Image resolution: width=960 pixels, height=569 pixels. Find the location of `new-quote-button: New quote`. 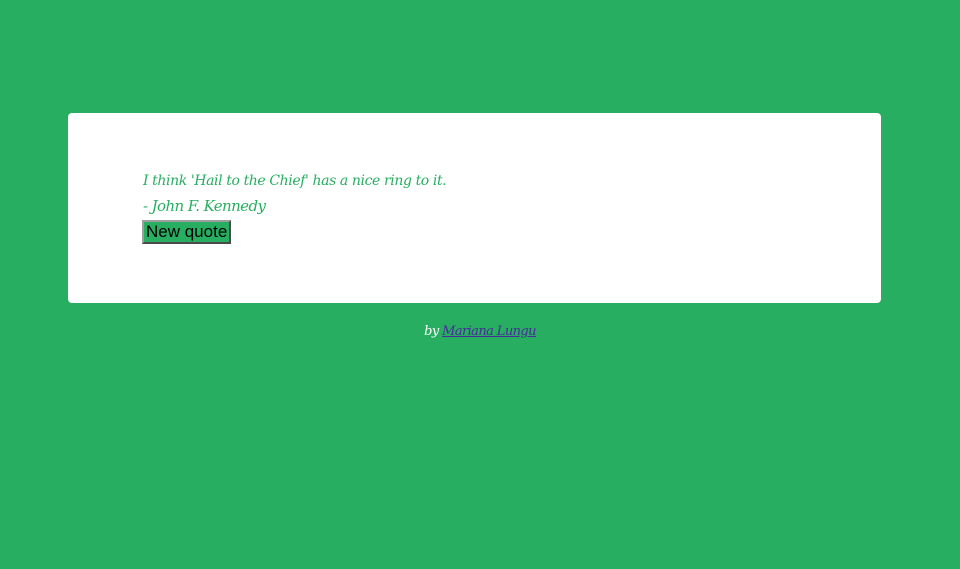

new-quote-button: New quote is located at coordinates (187, 232).